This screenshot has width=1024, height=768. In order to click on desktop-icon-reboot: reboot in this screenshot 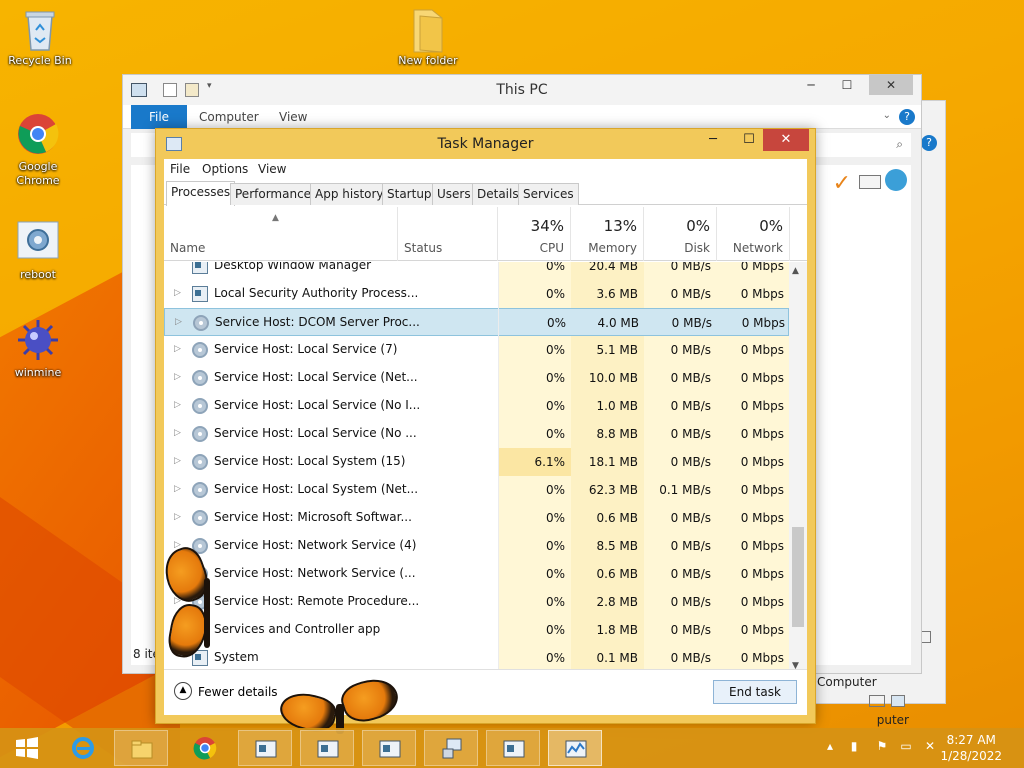, I will do `click(38, 251)`.